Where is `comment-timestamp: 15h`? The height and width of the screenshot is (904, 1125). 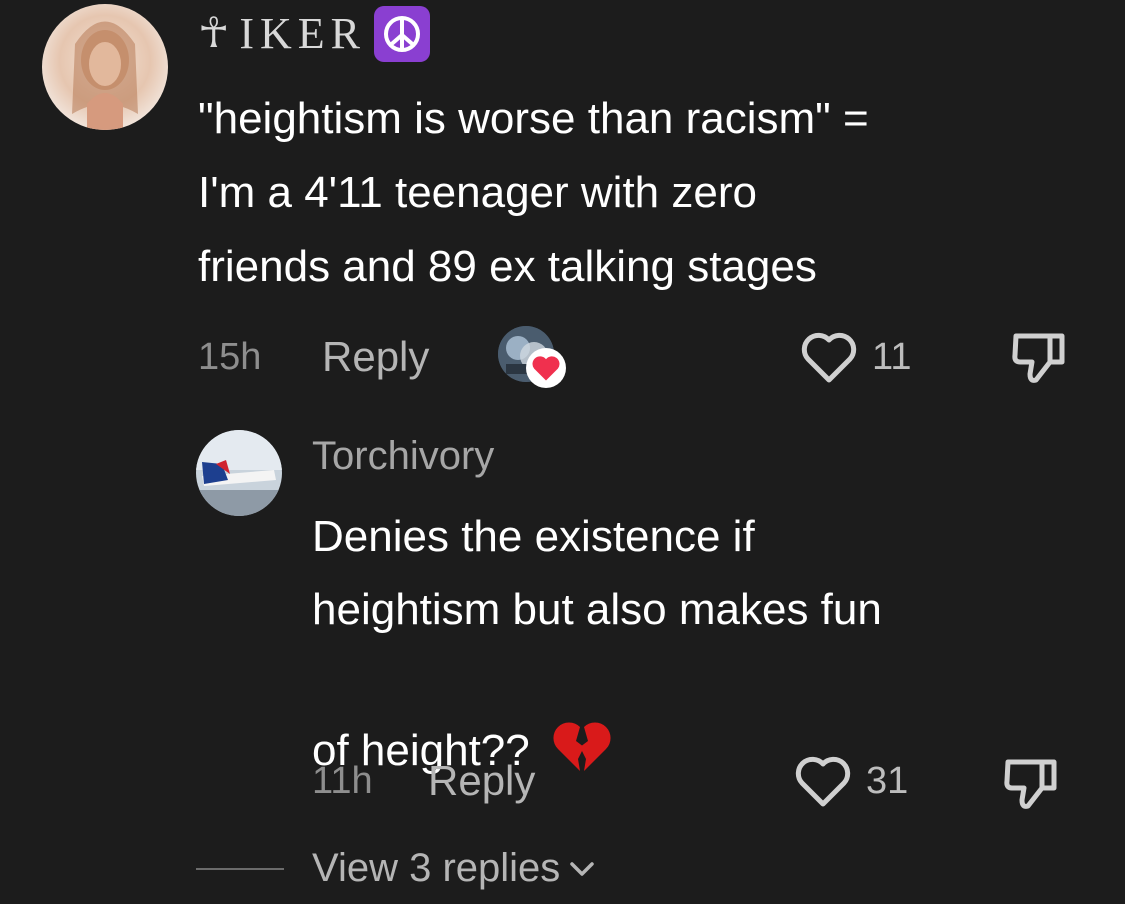
comment-timestamp: 15h is located at coordinates (230, 357).